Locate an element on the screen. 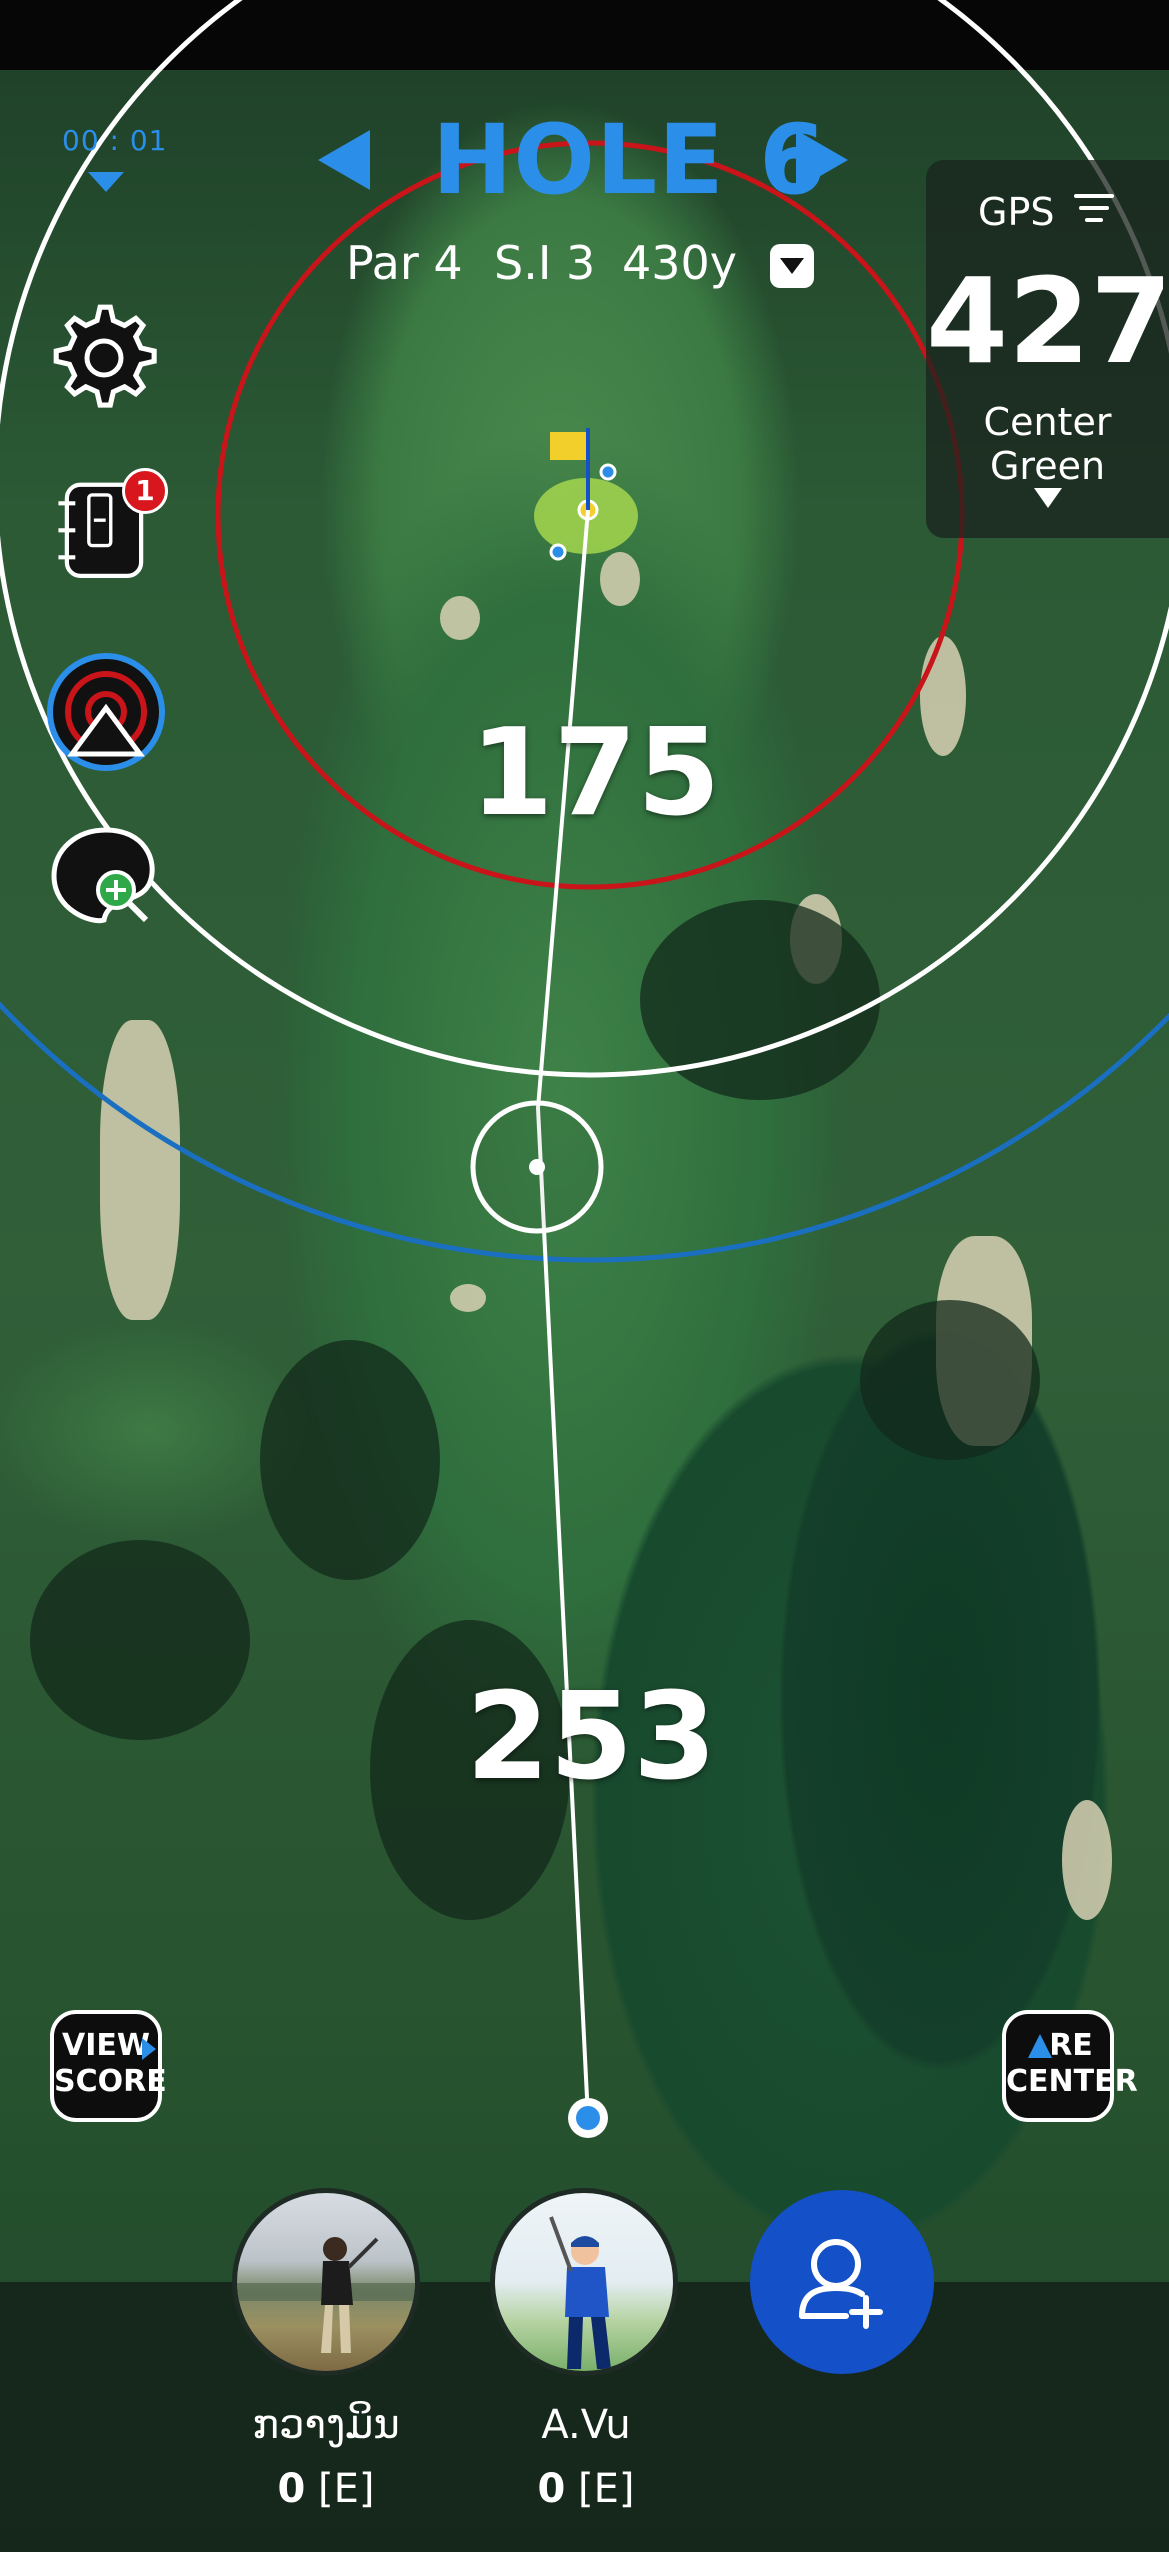 The image size is (1169, 2552). add-player-button is located at coordinates (842, 2282).